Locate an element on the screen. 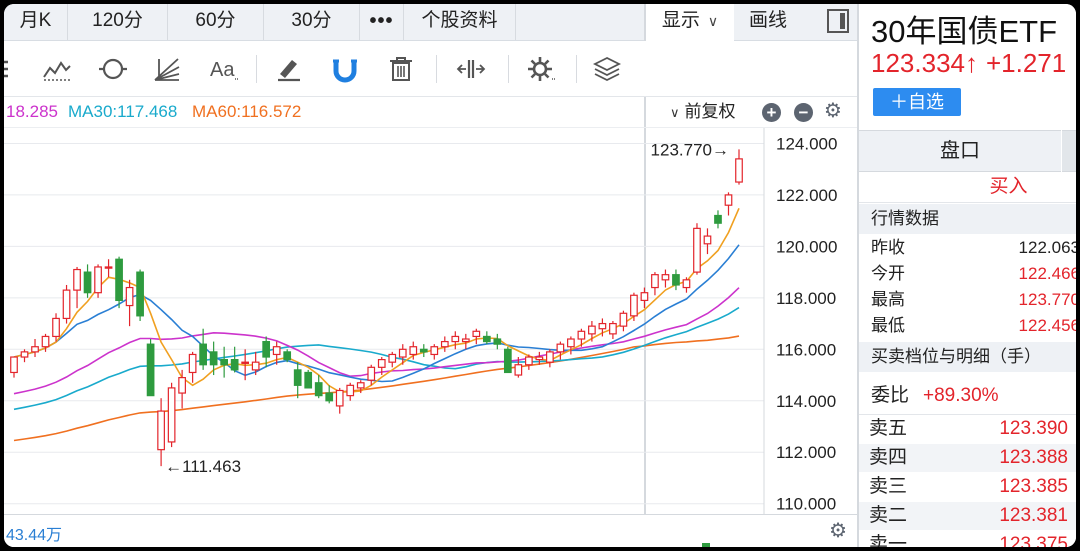 Image resolution: width=1080 pixels, height=551 pixels. magnet-icon is located at coordinates (345, 69).